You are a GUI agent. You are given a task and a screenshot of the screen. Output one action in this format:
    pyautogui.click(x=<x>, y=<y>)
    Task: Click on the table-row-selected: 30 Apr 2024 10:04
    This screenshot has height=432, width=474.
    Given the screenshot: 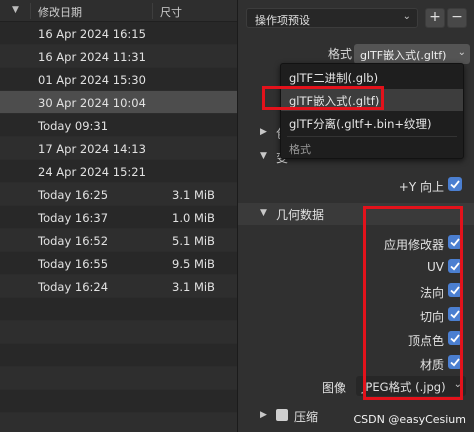 What is the action you would take?
    pyautogui.click(x=118, y=102)
    